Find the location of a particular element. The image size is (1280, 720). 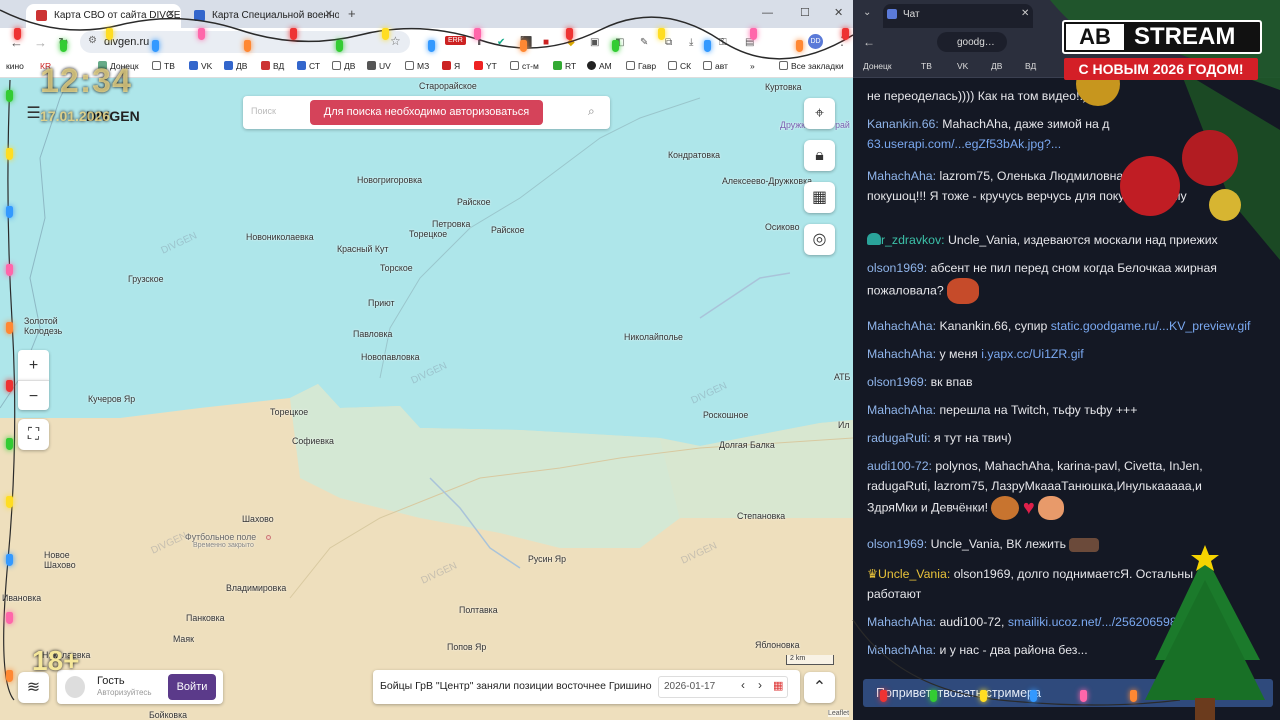

chat-link: static.goodgame.ru/...KV_preview.gif is located at coordinates (1151, 326).